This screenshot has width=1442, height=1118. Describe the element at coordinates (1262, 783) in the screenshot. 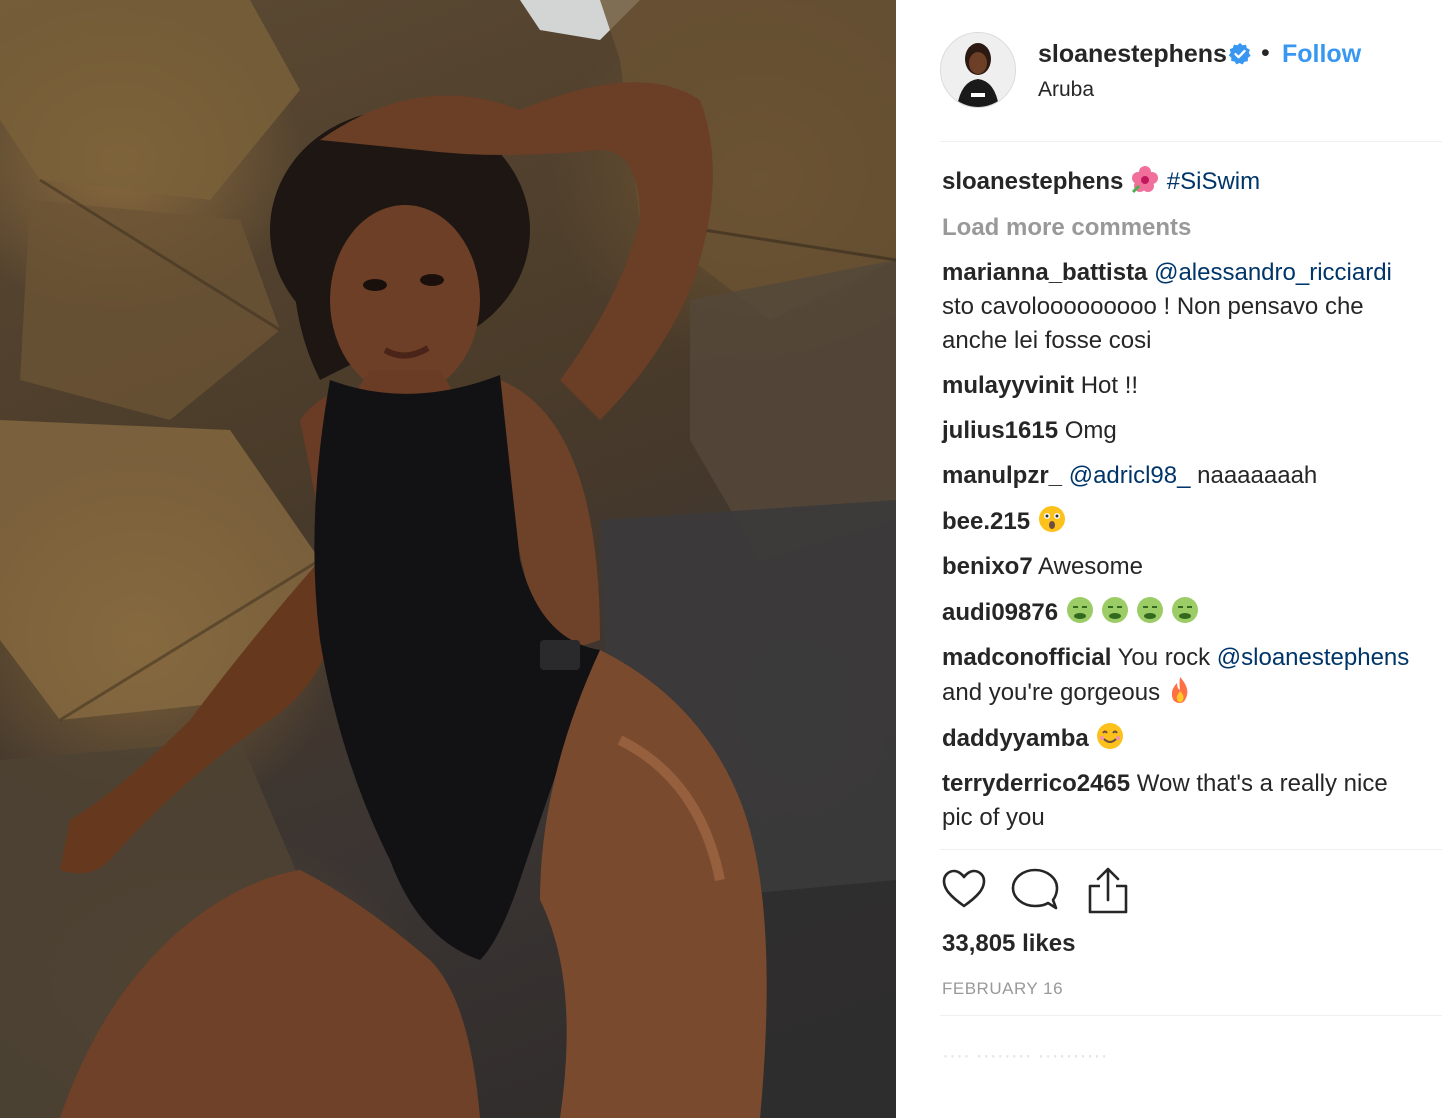

I see `comment-text: Wow that's a really nice` at that location.